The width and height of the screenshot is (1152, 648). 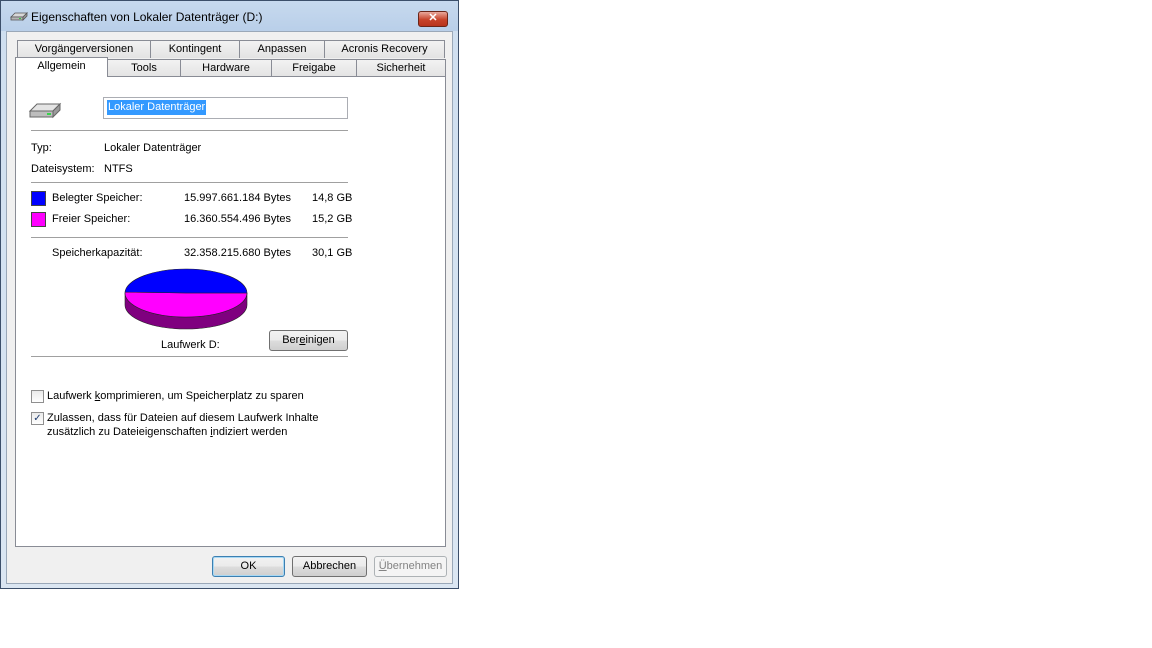 I want to click on drive-name-input: Lokaler Datenträger, so click(x=225, y=108).